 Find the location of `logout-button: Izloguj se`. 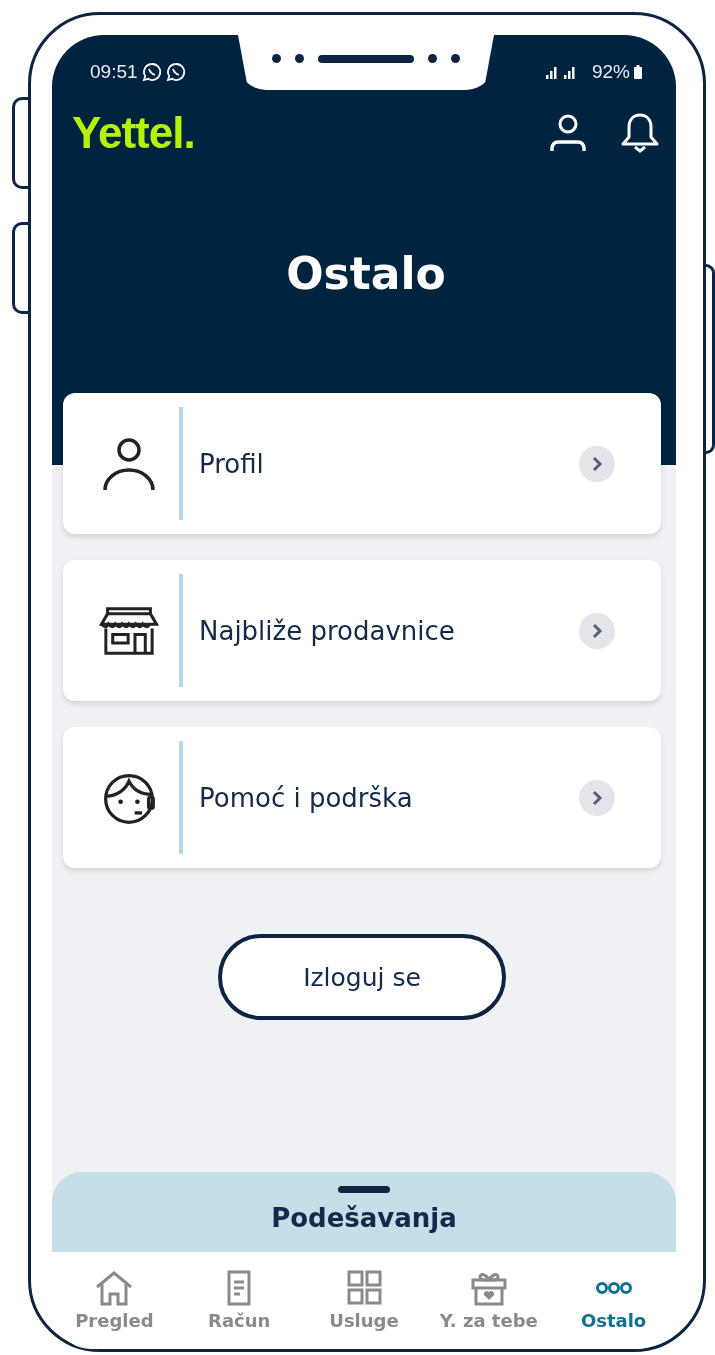

logout-button: Izloguj se is located at coordinates (362, 977).